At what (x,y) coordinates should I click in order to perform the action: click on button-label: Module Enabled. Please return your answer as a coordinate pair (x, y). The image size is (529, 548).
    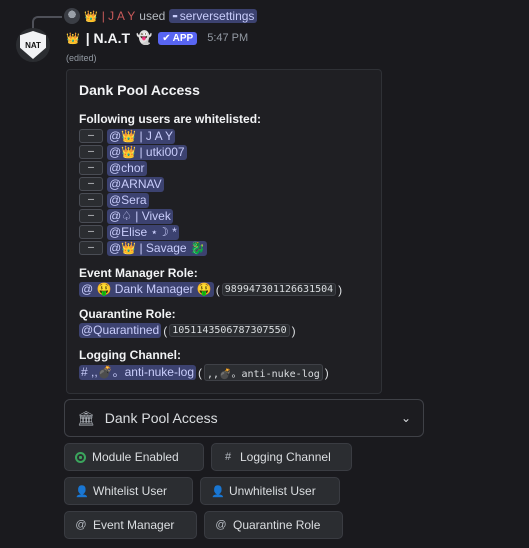
    Looking at the image, I should click on (135, 457).